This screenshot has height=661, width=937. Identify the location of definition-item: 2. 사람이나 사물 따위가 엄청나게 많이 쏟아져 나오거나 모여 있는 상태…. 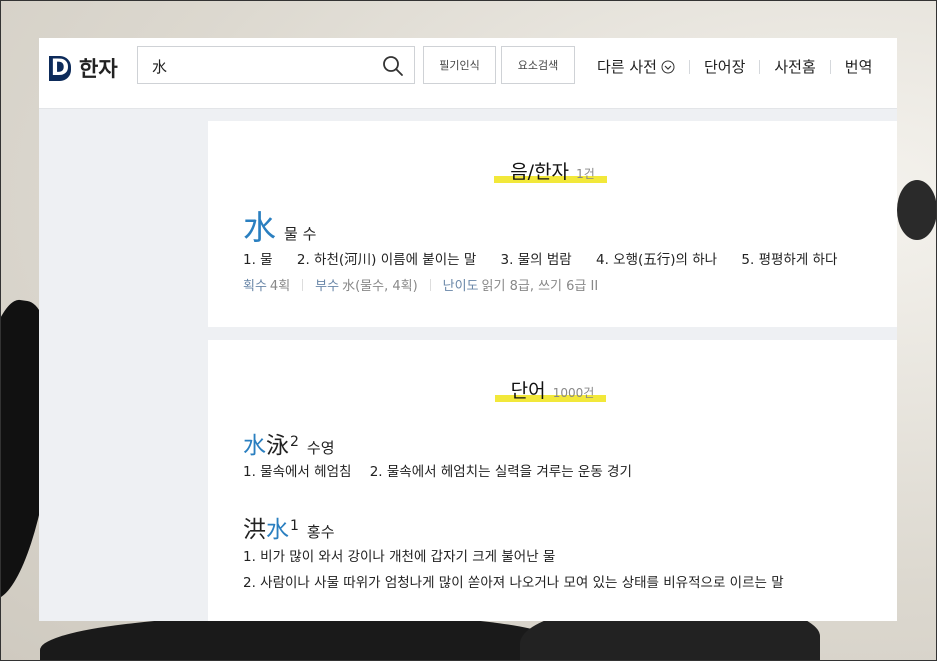
(513, 583).